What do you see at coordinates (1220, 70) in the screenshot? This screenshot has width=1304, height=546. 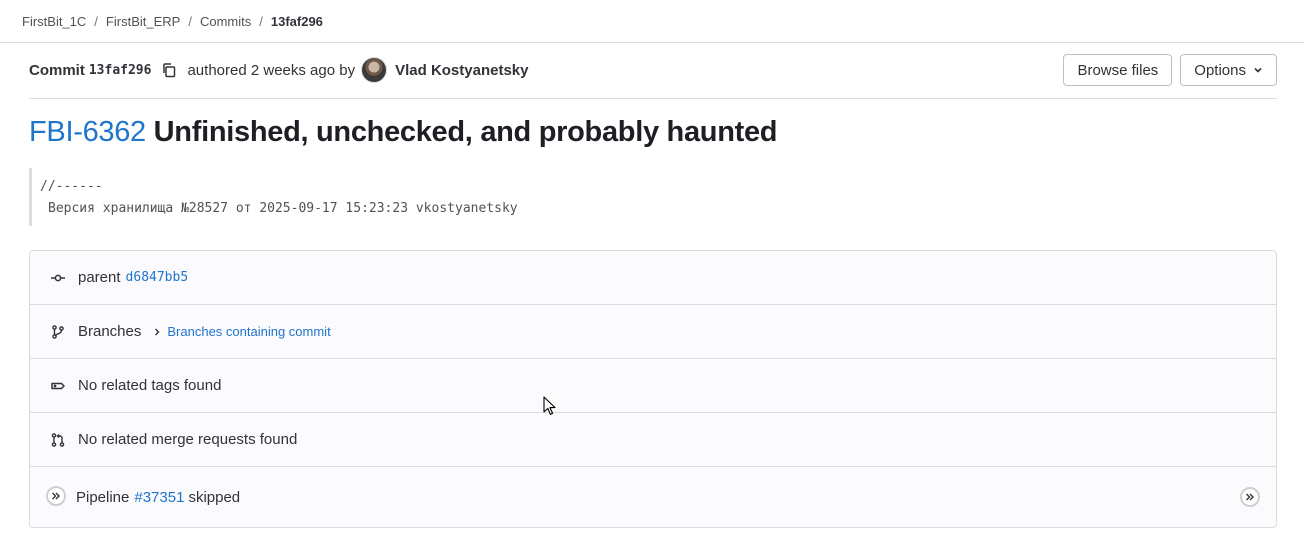 I see `options-label: Options` at bounding box center [1220, 70].